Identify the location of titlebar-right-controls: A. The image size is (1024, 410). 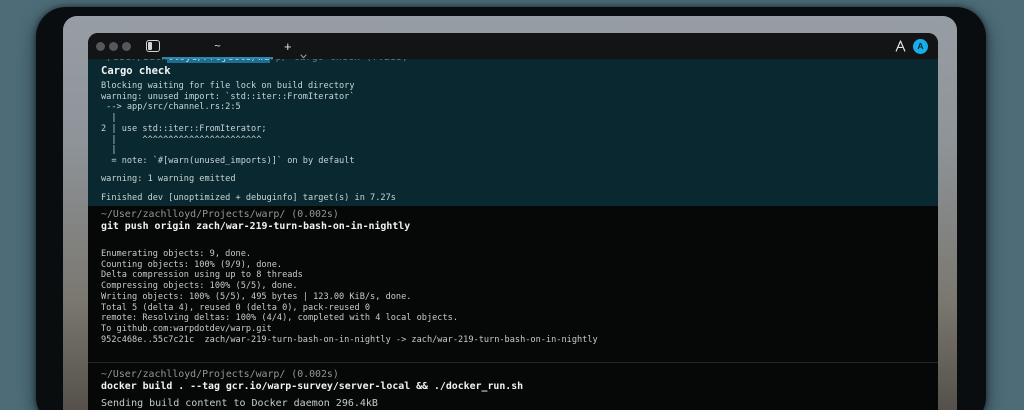
(911, 46).